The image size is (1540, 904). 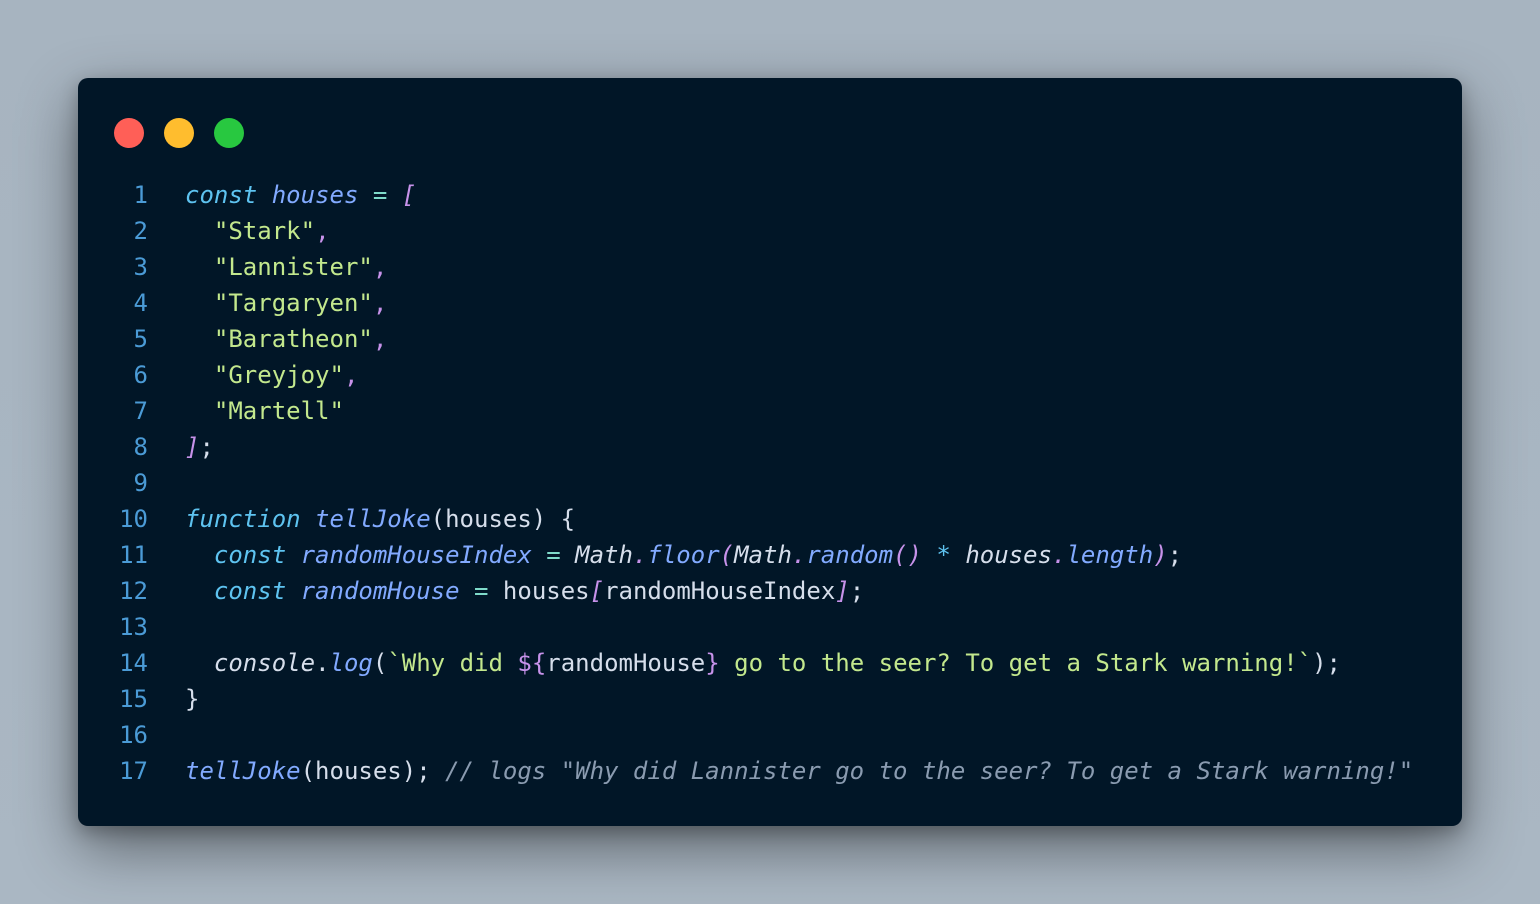 I want to click on line-source: "Baratheon",, so click(x=286, y=339).